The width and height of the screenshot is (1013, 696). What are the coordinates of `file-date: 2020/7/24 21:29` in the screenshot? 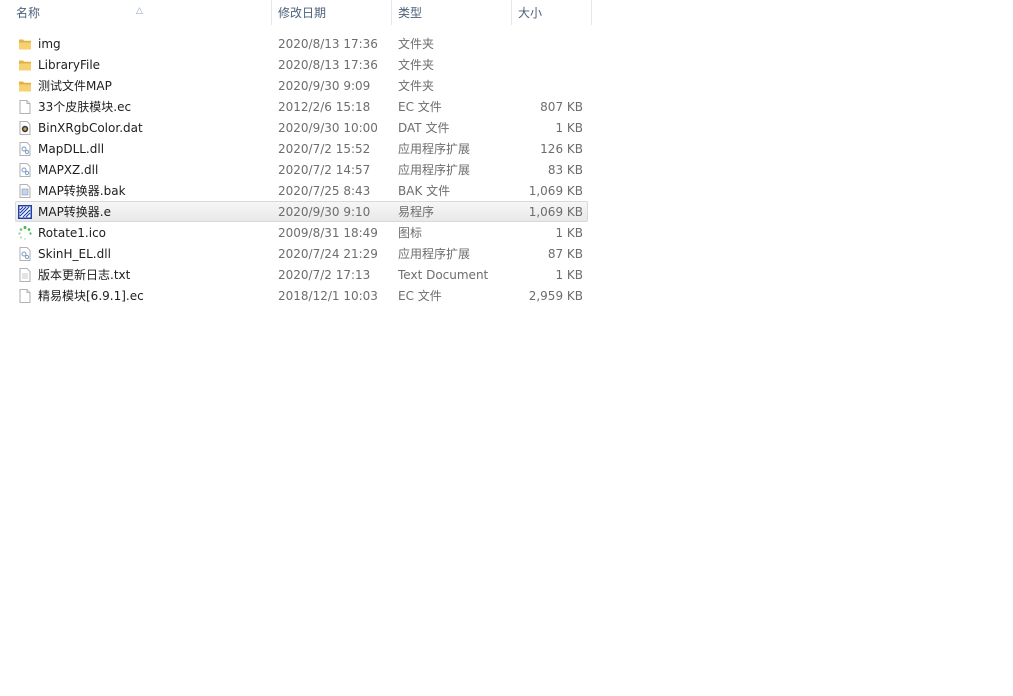 It's located at (328, 254).